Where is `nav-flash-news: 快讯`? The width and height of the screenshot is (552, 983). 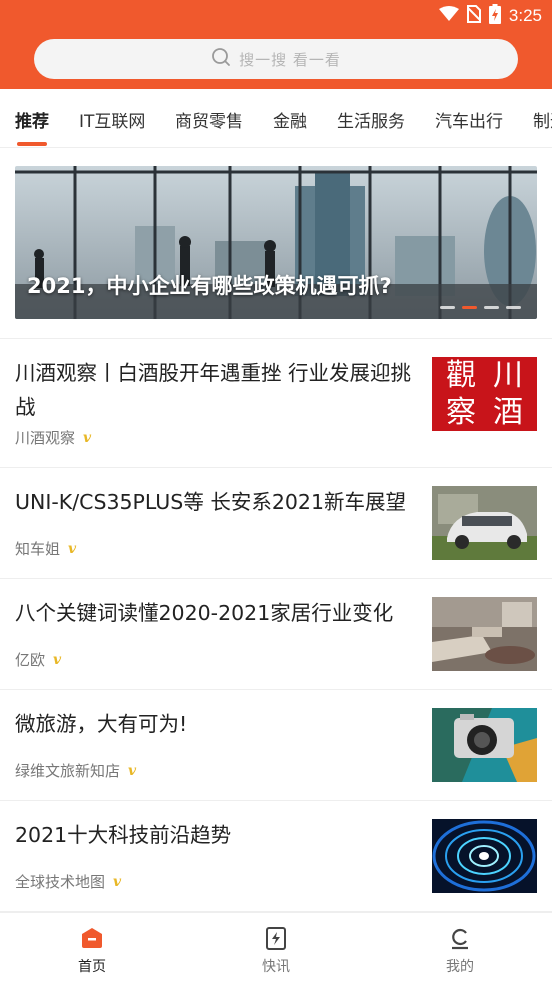 nav-flash-news: 快讯 is located at coordinates (276, 948).